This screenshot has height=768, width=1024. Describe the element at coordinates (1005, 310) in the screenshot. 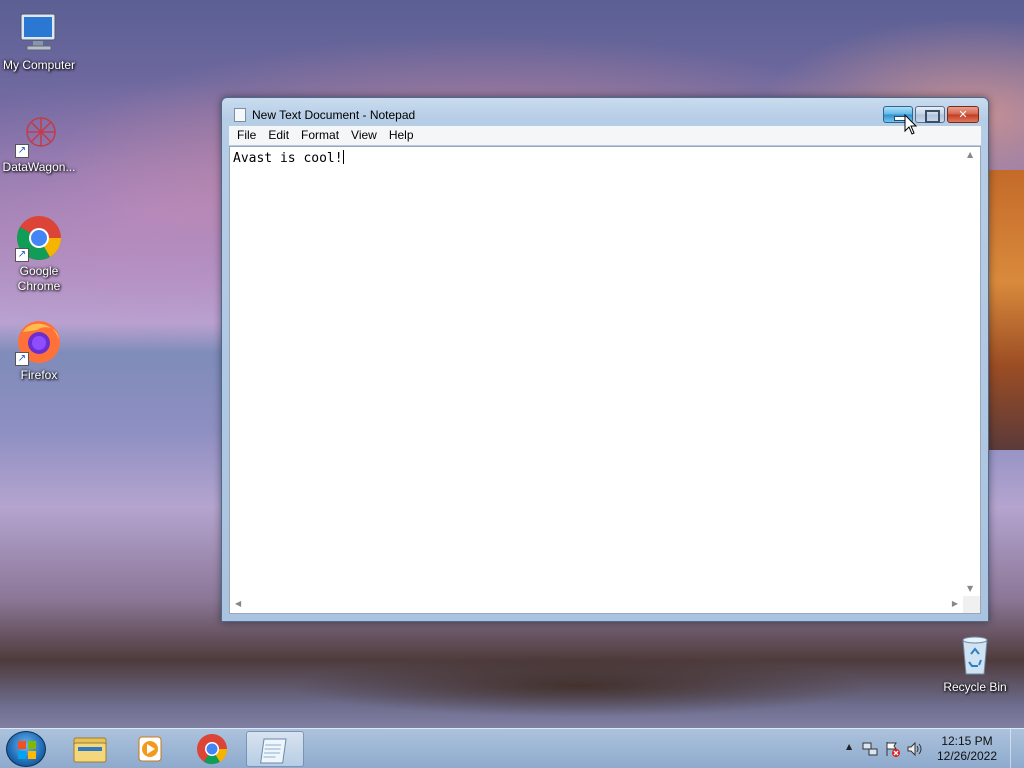

I see `wallpaper-cliff` at that location.